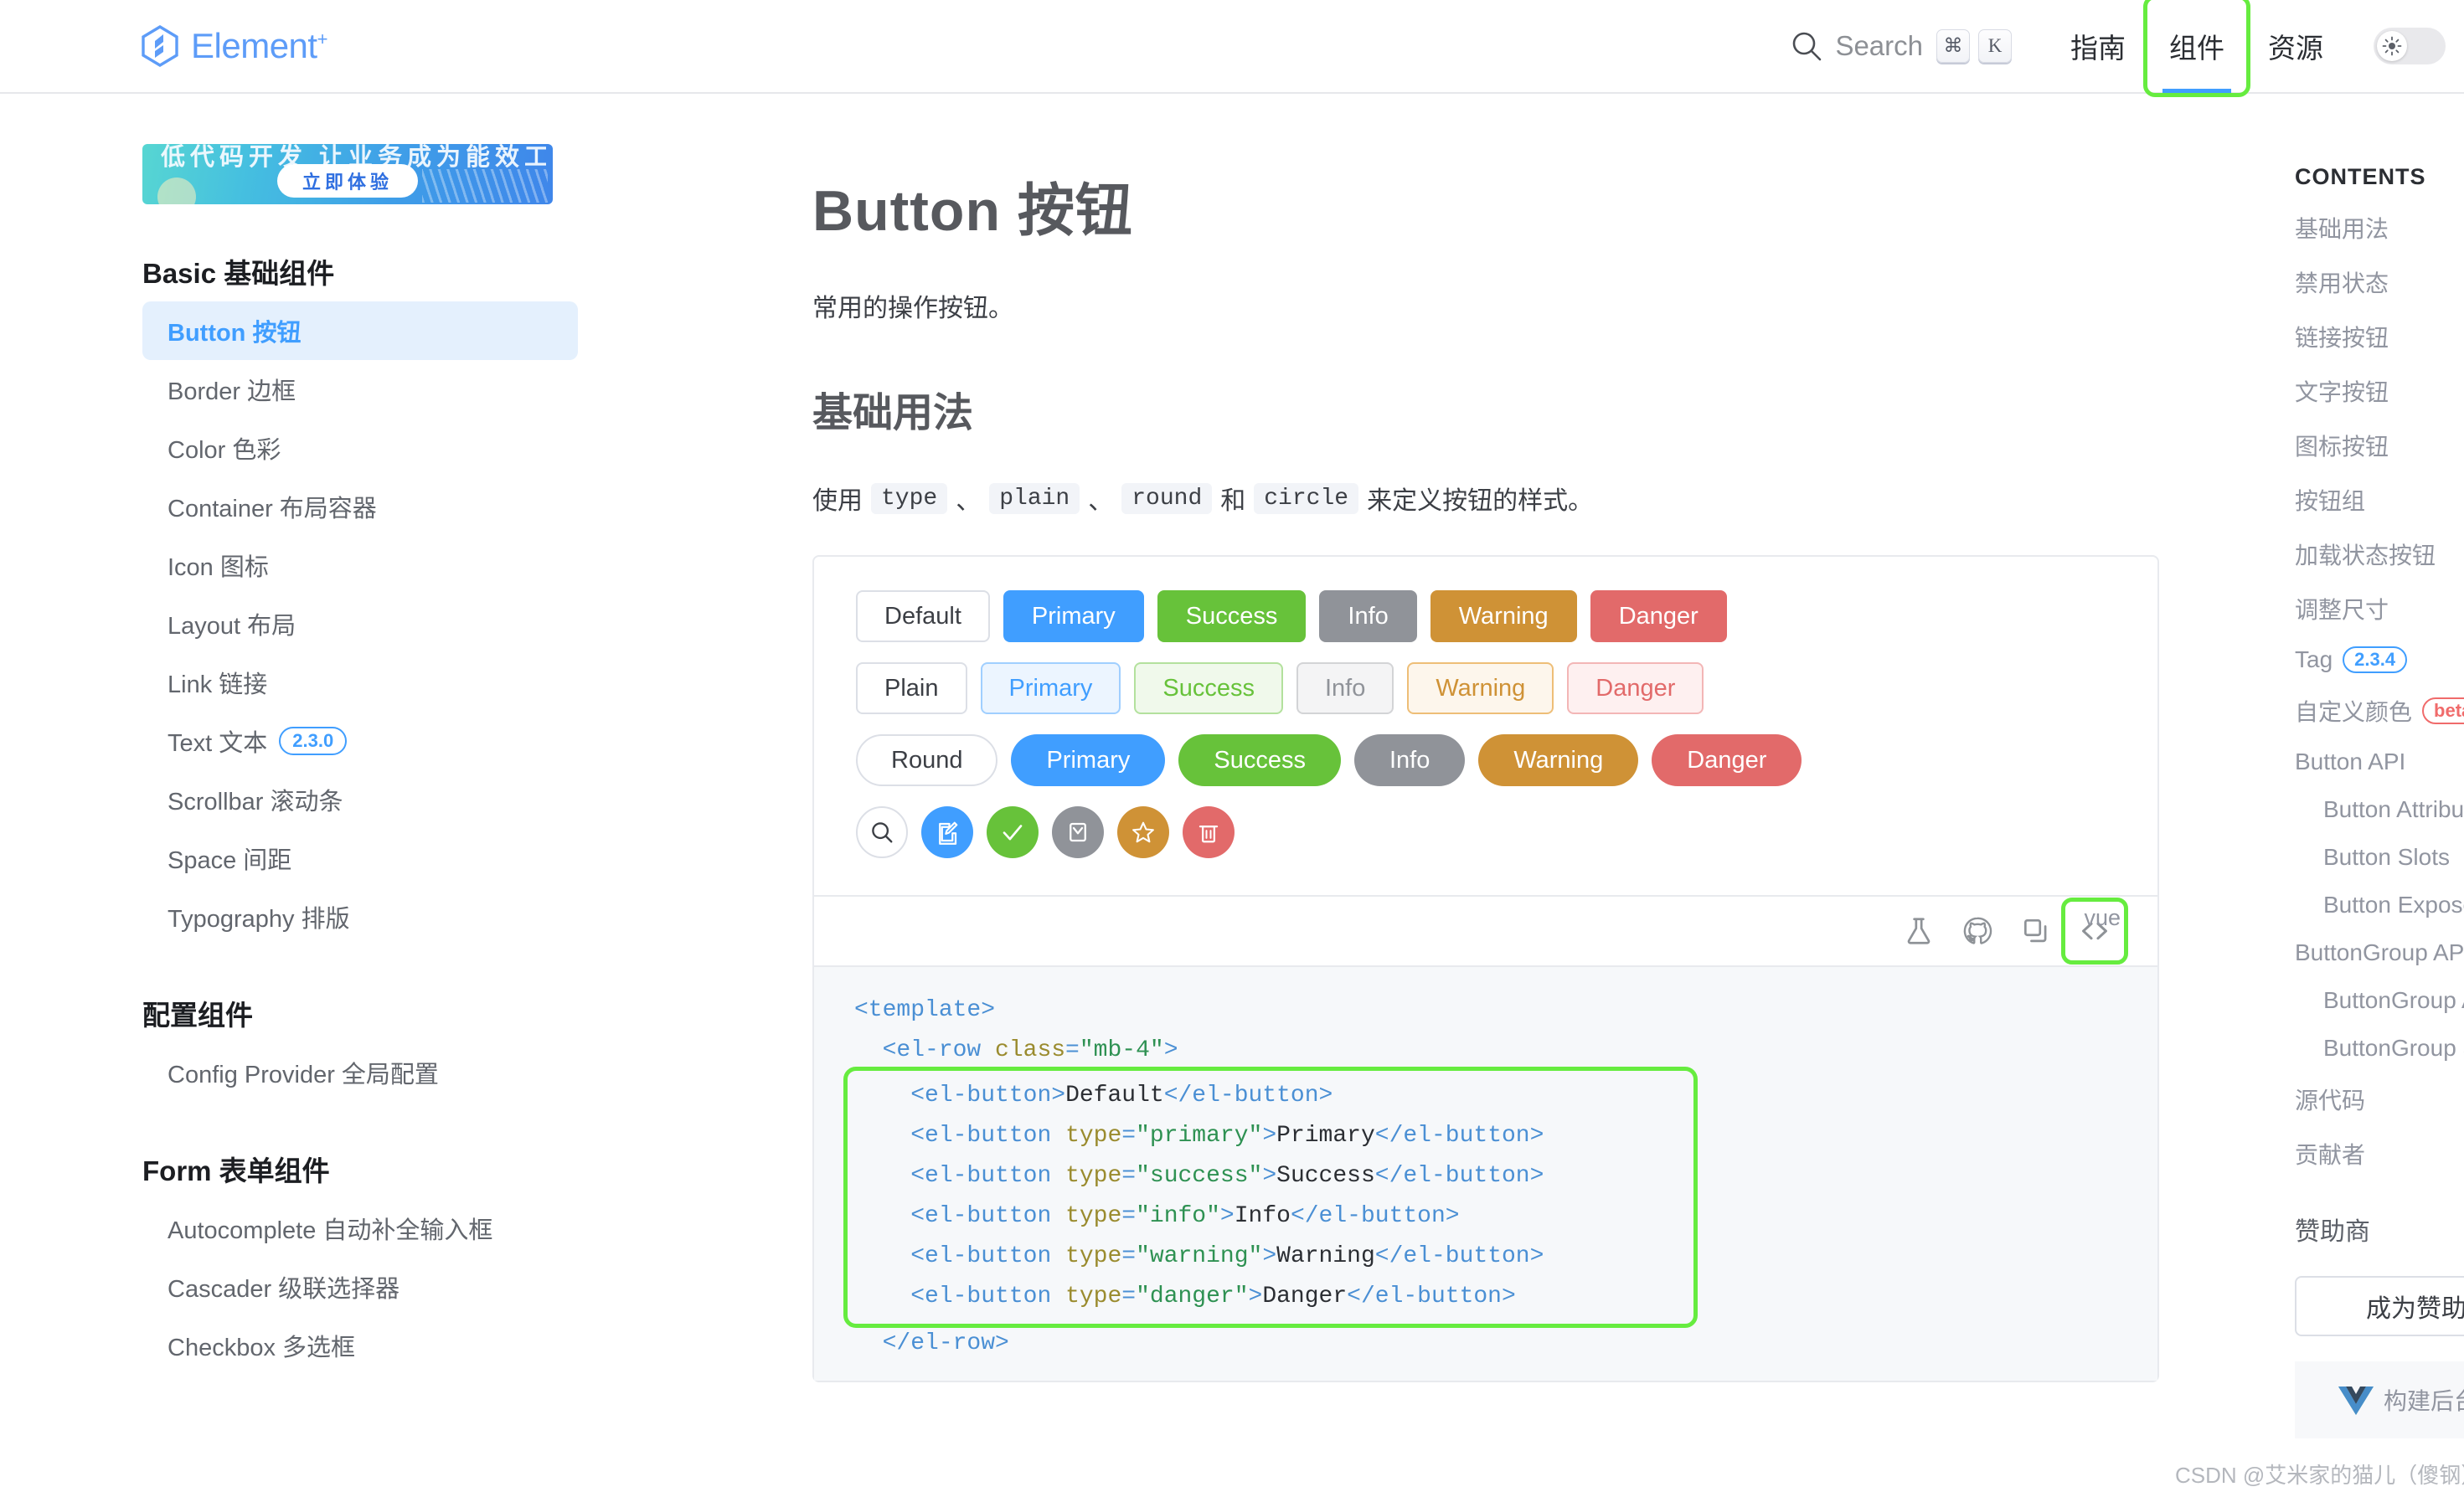  Describe the element at coordinates (2393, 1000) in the screenshot. I see `toc-item: ButtonGroup Attributes` at that location.